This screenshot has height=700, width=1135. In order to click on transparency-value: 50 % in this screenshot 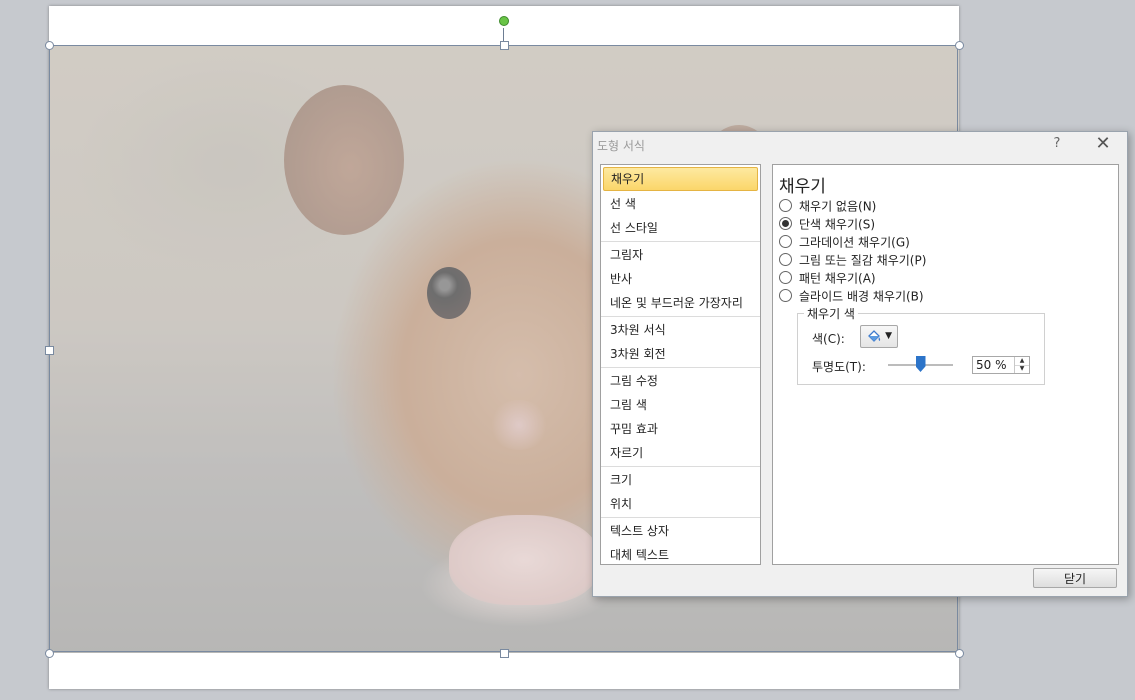, I will do `click(991, 365)`.